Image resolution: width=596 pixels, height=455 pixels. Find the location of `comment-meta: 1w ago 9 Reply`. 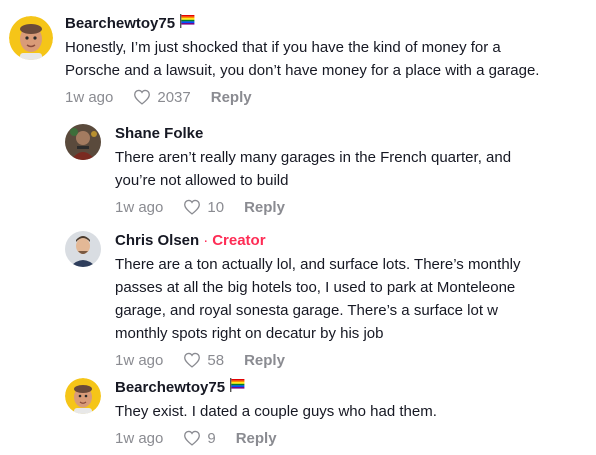

comment-meta: 1w ago 9 Reply is located at coordinates (351, 438).